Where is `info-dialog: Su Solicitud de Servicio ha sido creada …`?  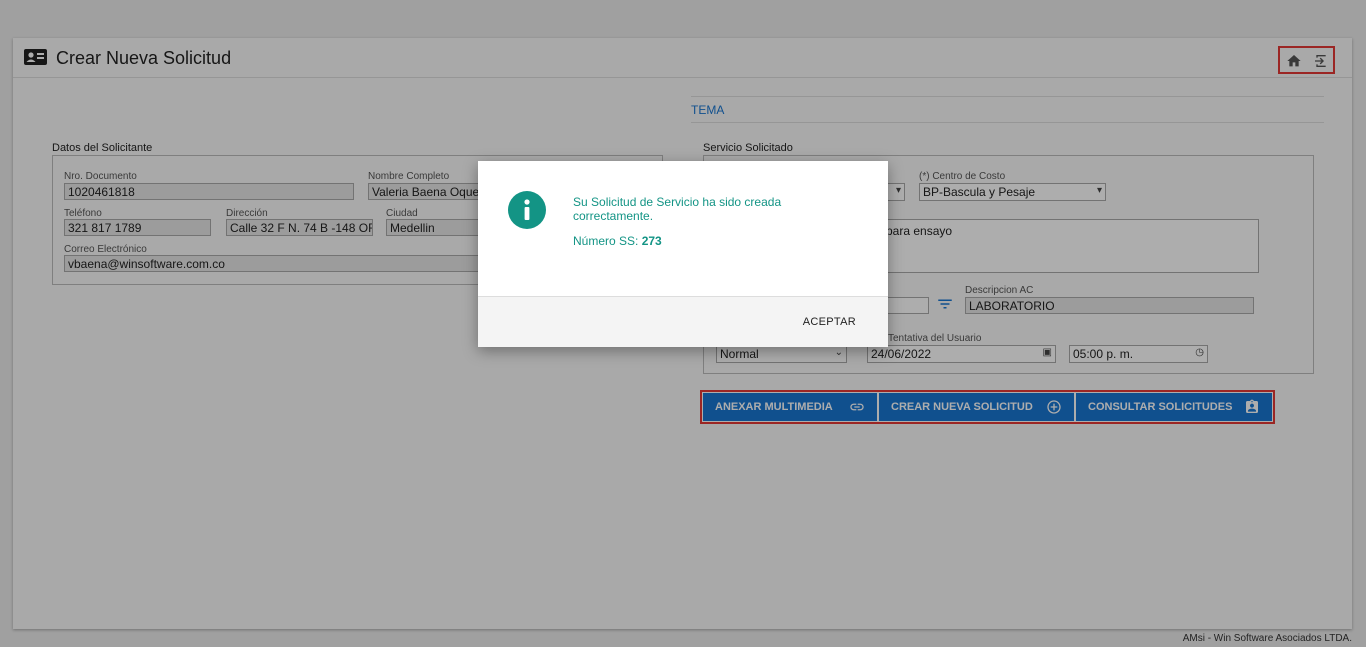 info-dialog: Su Solicitud de Servicio ha sido creada … is located at coordinates (683, 254).